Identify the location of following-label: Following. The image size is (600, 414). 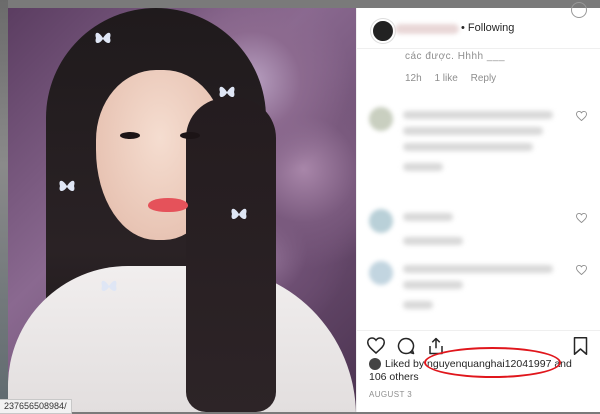
(491, 28).